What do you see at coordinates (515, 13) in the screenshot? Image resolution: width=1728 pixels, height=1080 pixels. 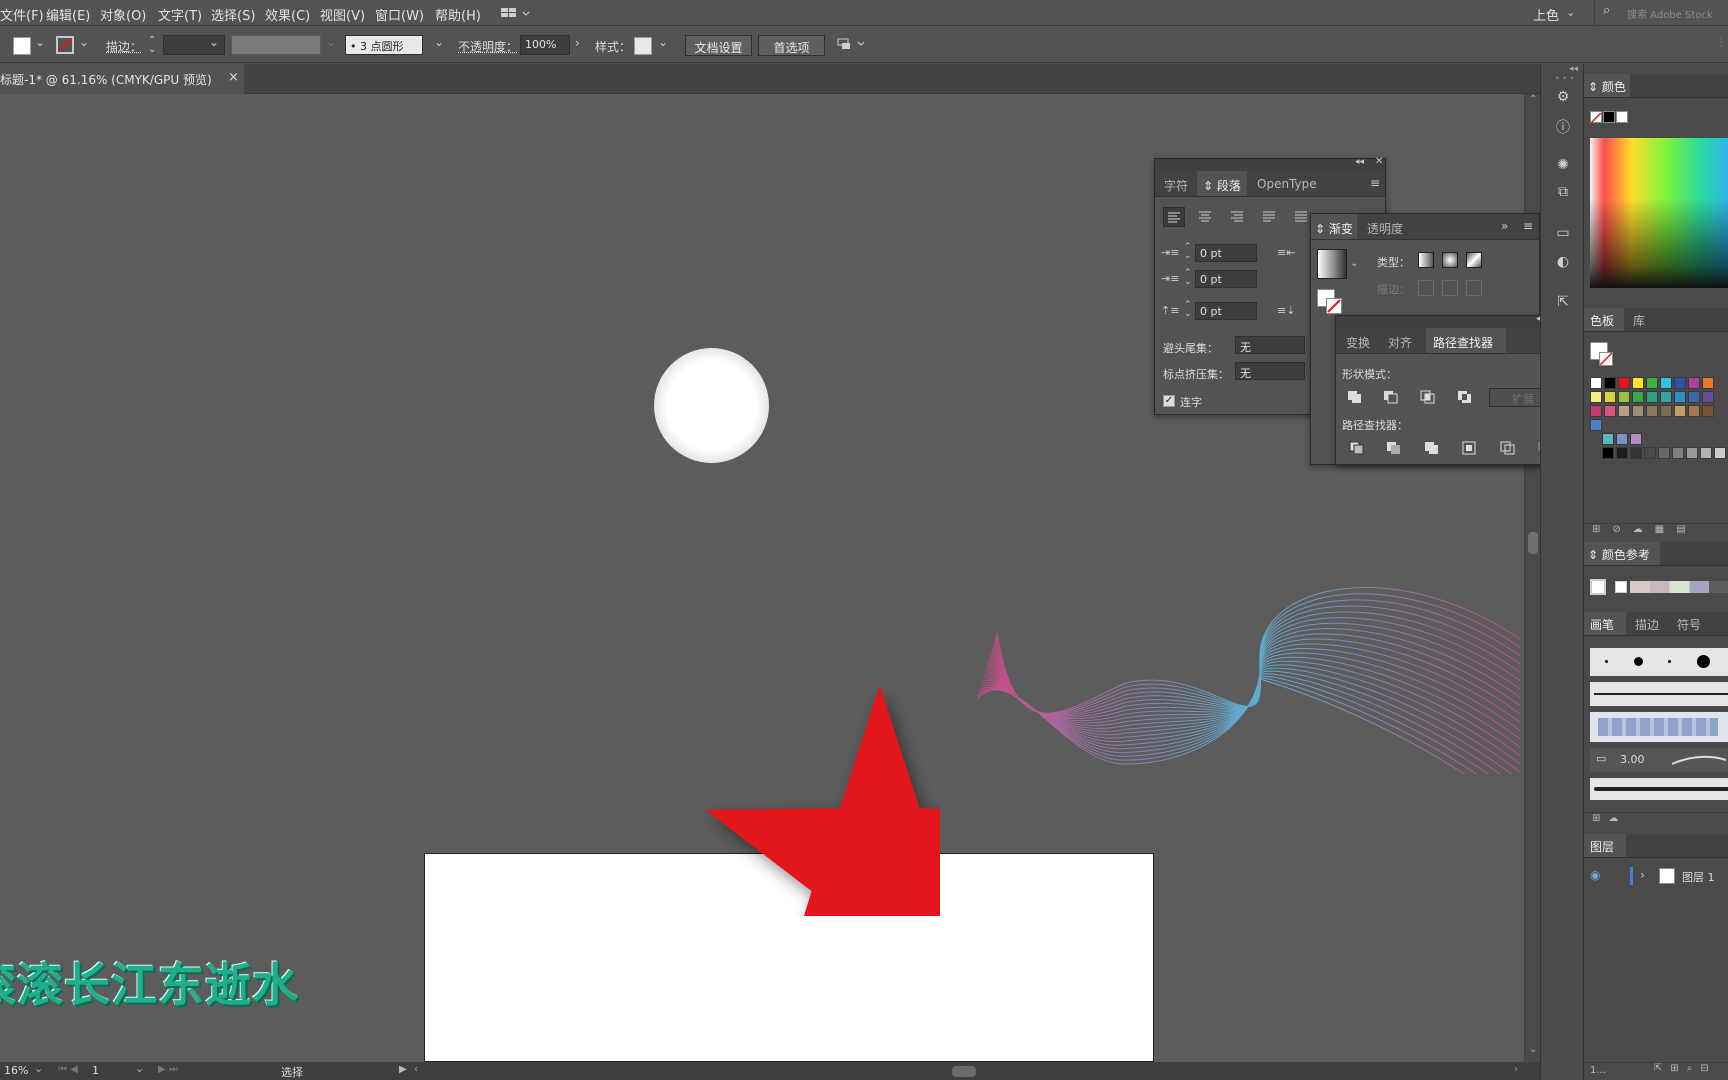 I see `arrange-documents-button` at bounding box center [515, 13].